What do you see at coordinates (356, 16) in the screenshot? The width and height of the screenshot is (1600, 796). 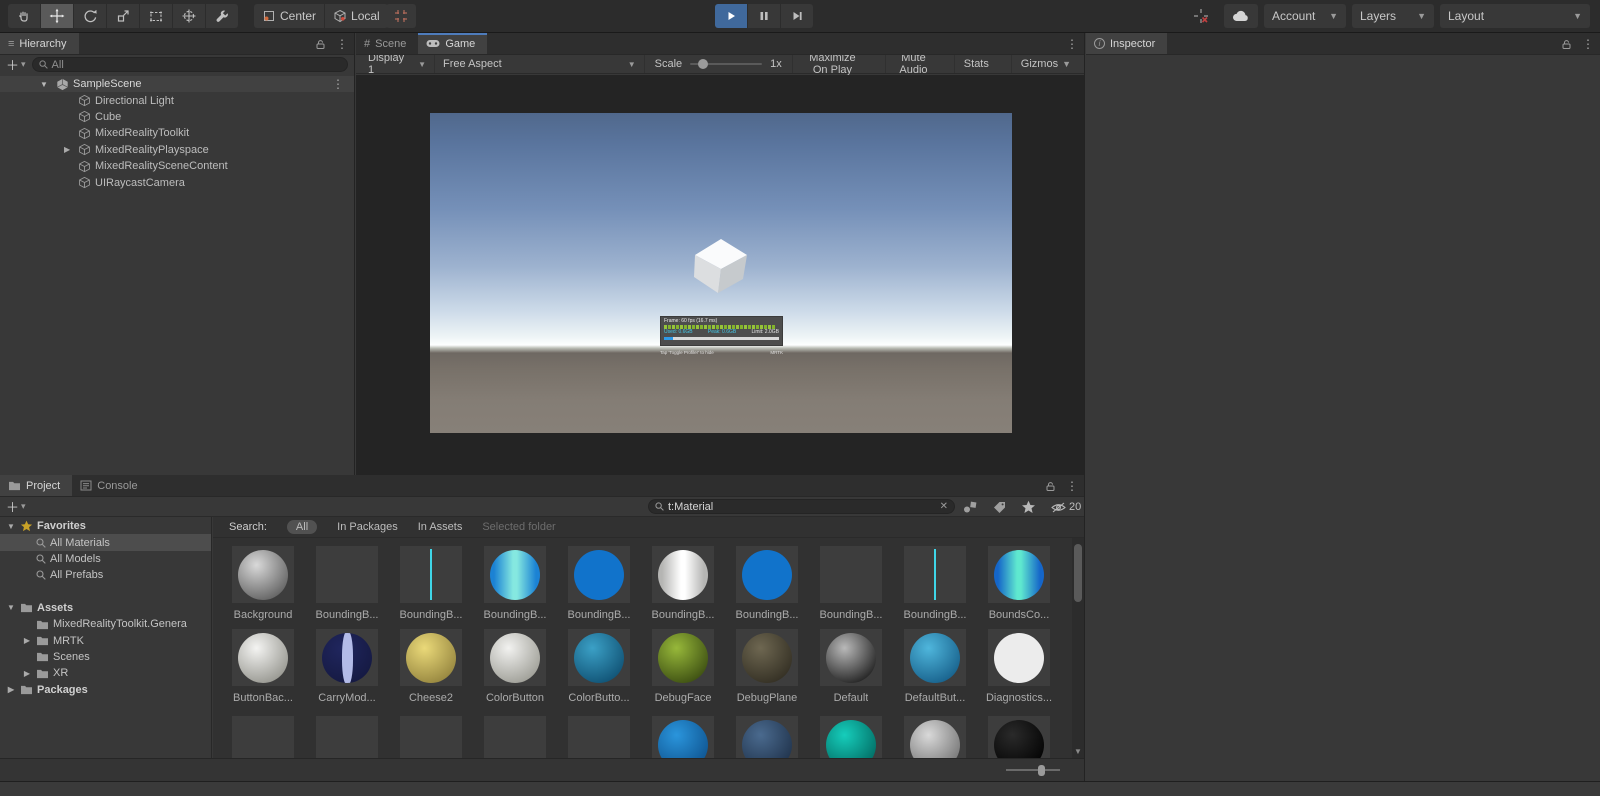 I see `space-toggle-button: Local` at bounding box center [356, 16].